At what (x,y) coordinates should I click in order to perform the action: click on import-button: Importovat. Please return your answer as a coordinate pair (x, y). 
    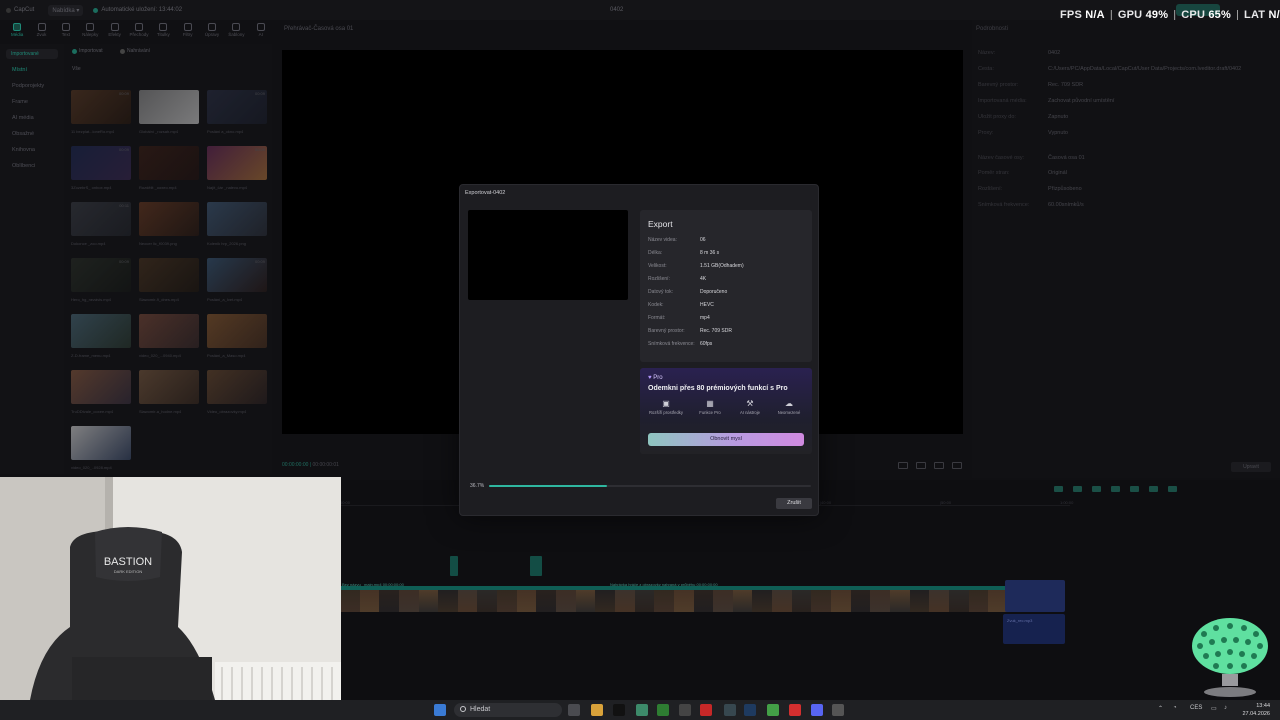
    Looking at the image, I should click on (87, 51).